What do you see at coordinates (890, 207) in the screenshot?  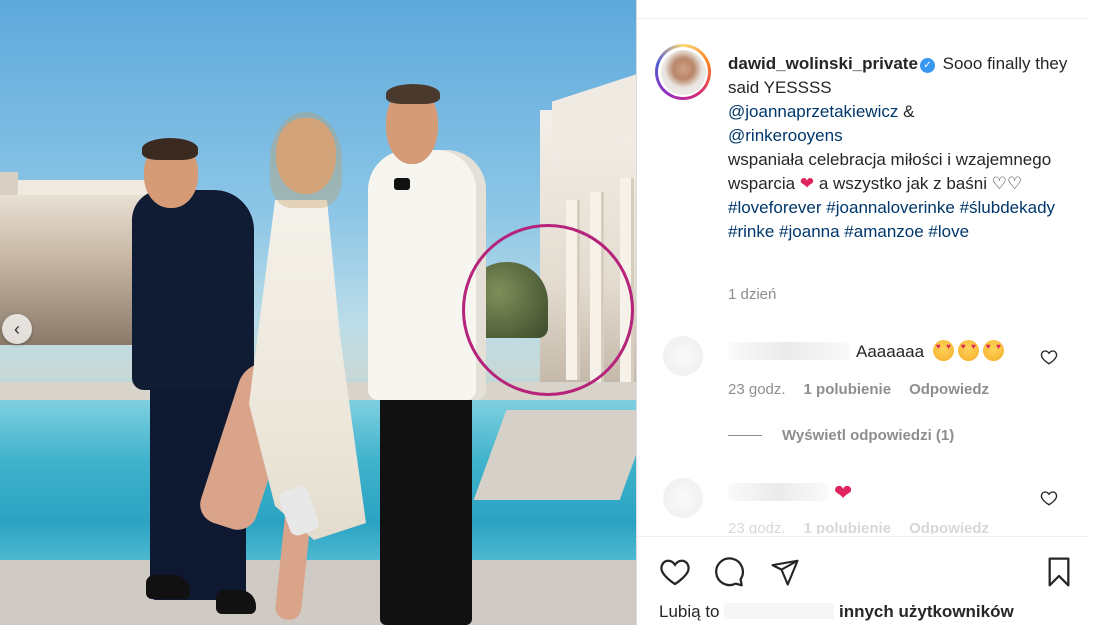 I see `hashtag-link: #joannaloverinke` at bounding box center [890, 207].